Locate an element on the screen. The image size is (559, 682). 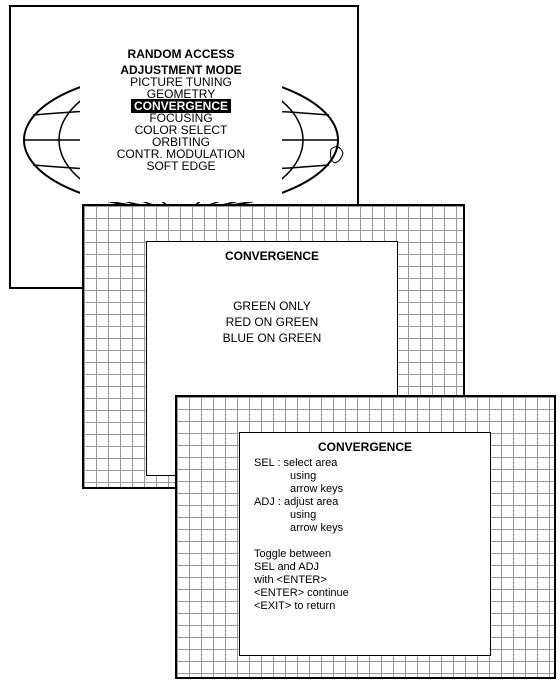
help-line-arrow-keys-2: arrow keys is located at coordinates (317, 528).